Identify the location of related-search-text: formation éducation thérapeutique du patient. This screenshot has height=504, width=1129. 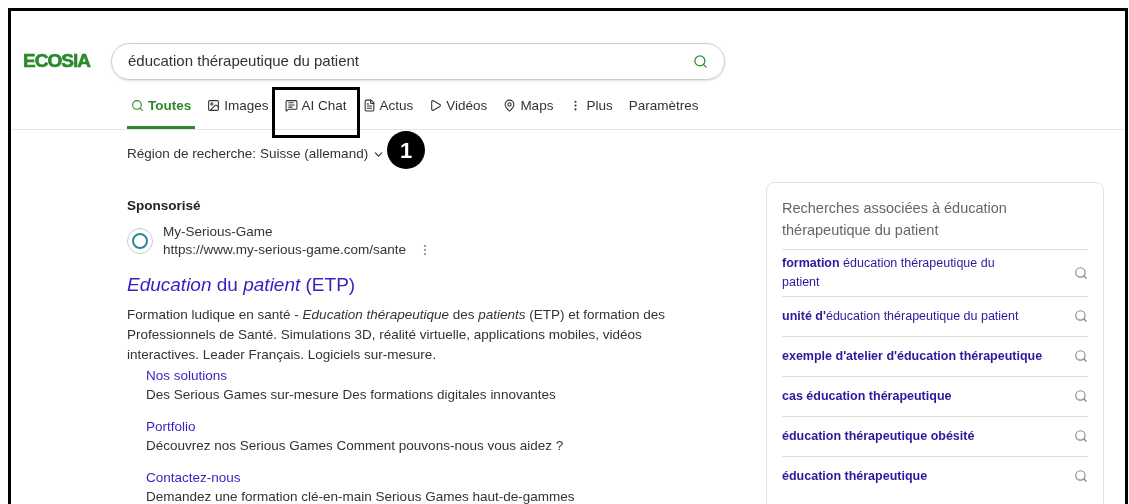
(889, 273).